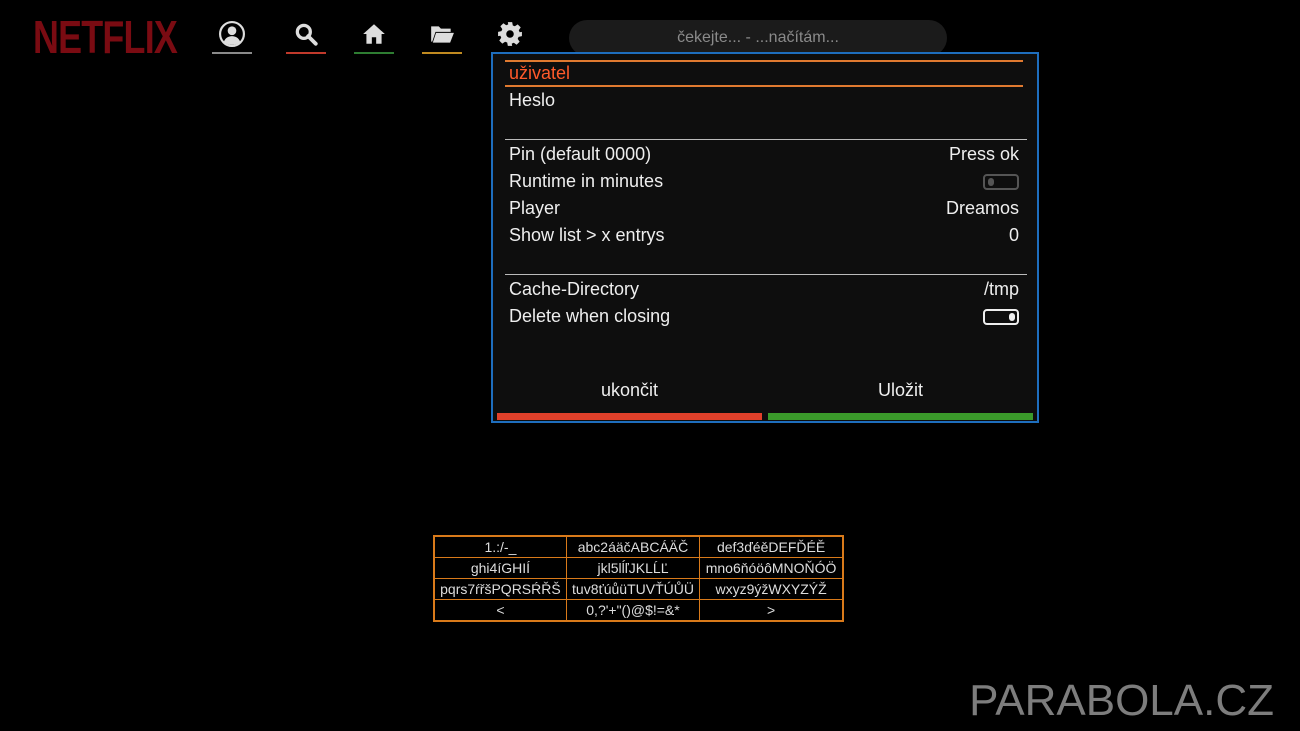 This screenshot has height=731, width=1300. I want to click on setting-label: Cache-Directory, so click(574, 289).